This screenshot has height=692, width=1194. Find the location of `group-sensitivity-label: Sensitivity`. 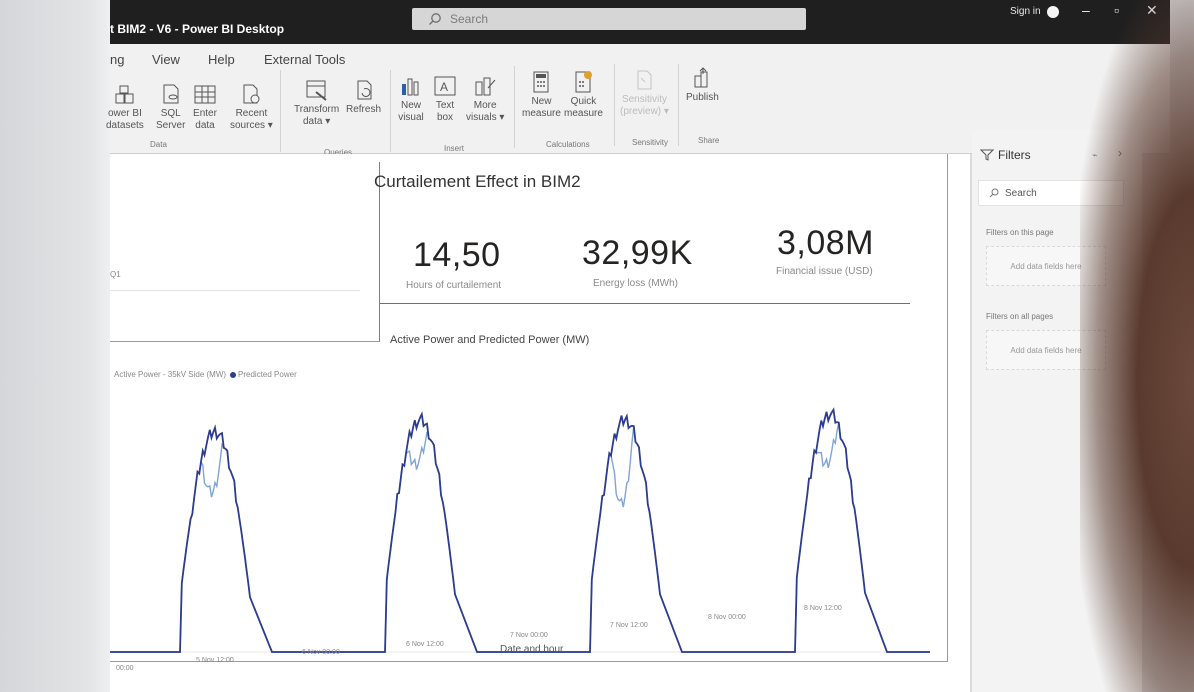

group-sensitivity-label: Sensitivity is located at coordinates (650, 142).